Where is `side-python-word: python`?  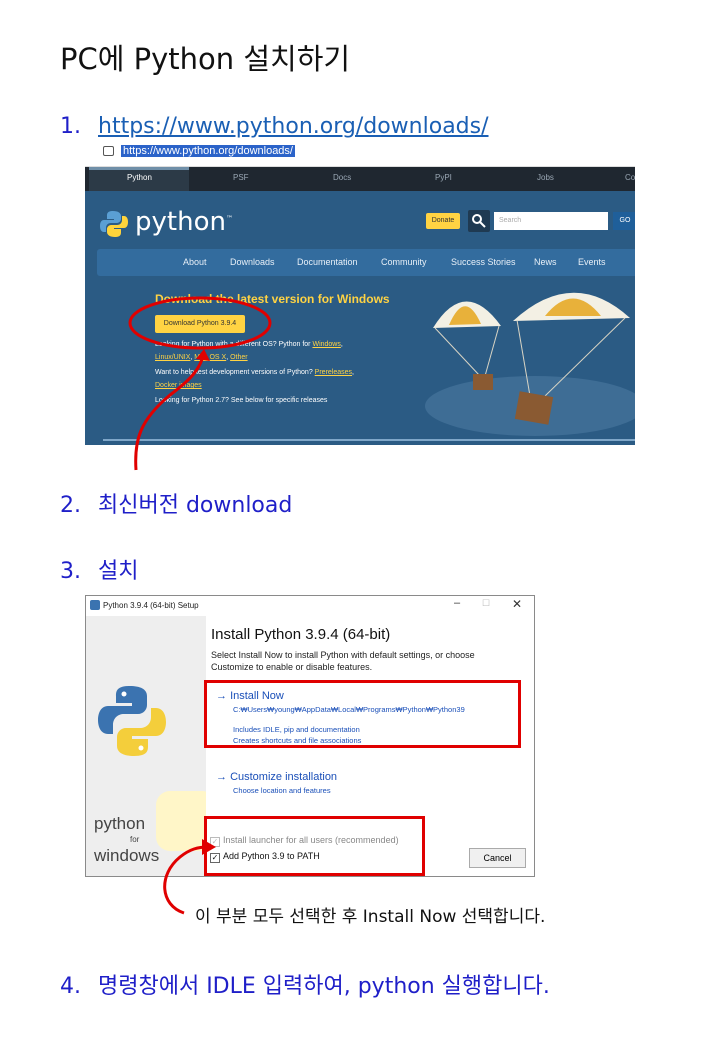 side-python-word: python is located at coordinates (120, 823).